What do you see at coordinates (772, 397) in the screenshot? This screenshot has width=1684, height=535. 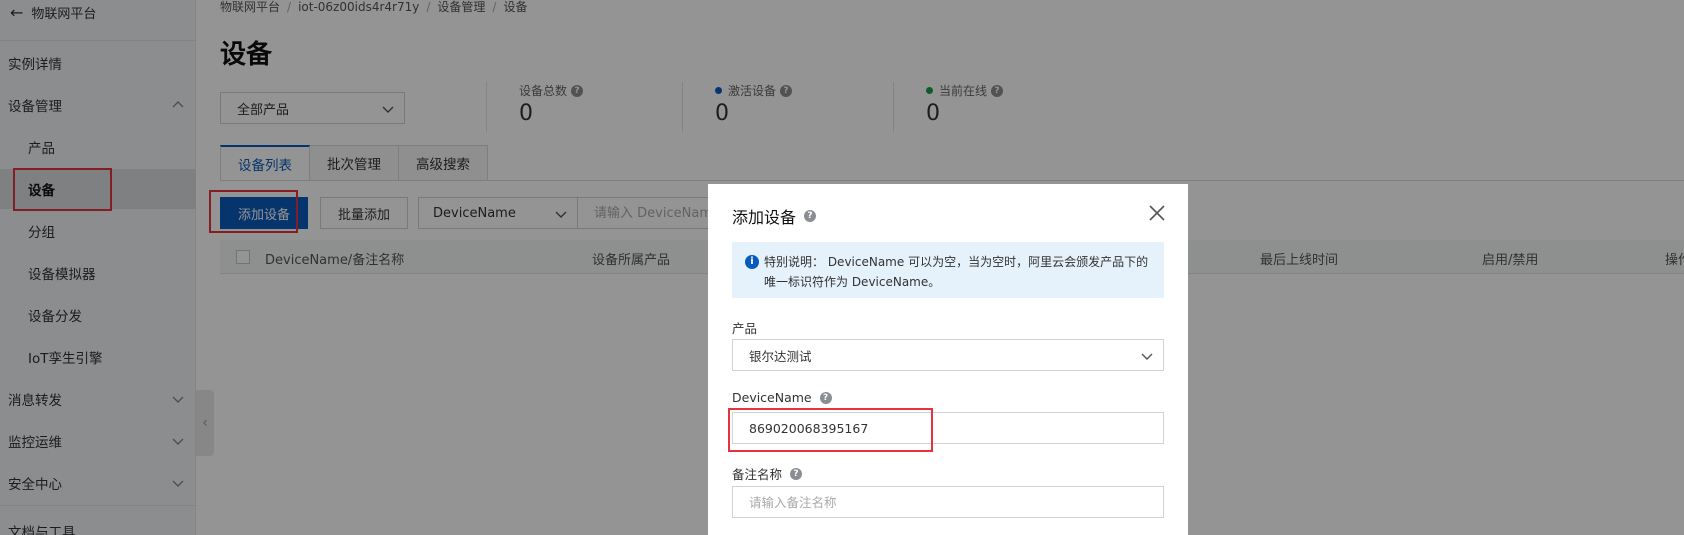 I see `label-text: DeviceName` at bounding box center [772, 397].